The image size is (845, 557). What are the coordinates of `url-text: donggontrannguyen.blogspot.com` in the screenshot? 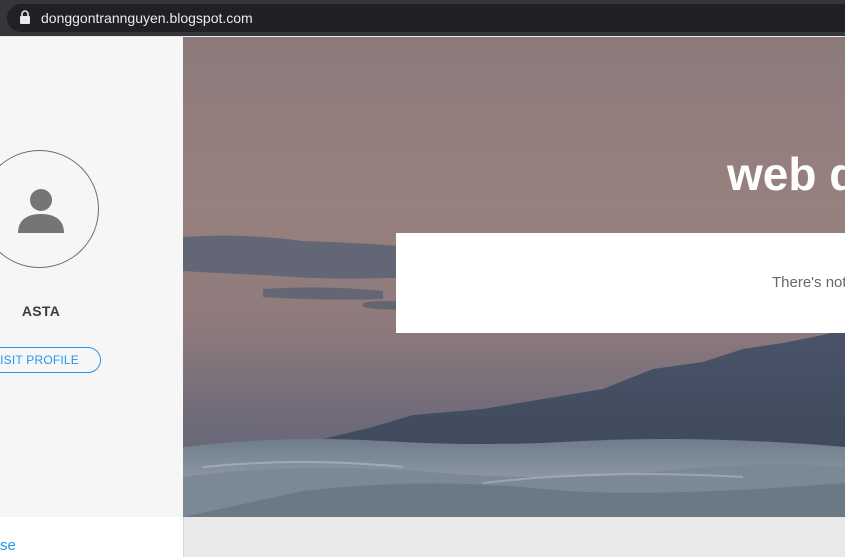 It's located at (147, 18).